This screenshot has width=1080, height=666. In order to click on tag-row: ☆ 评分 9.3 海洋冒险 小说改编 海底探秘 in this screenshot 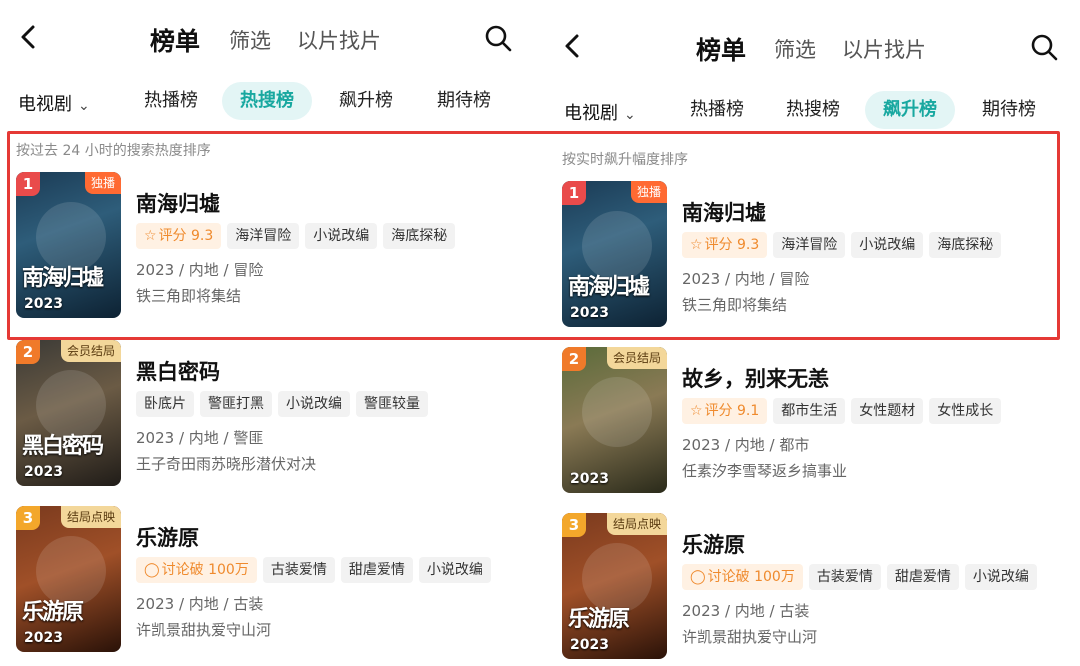, I will do `click(842, 245)`.